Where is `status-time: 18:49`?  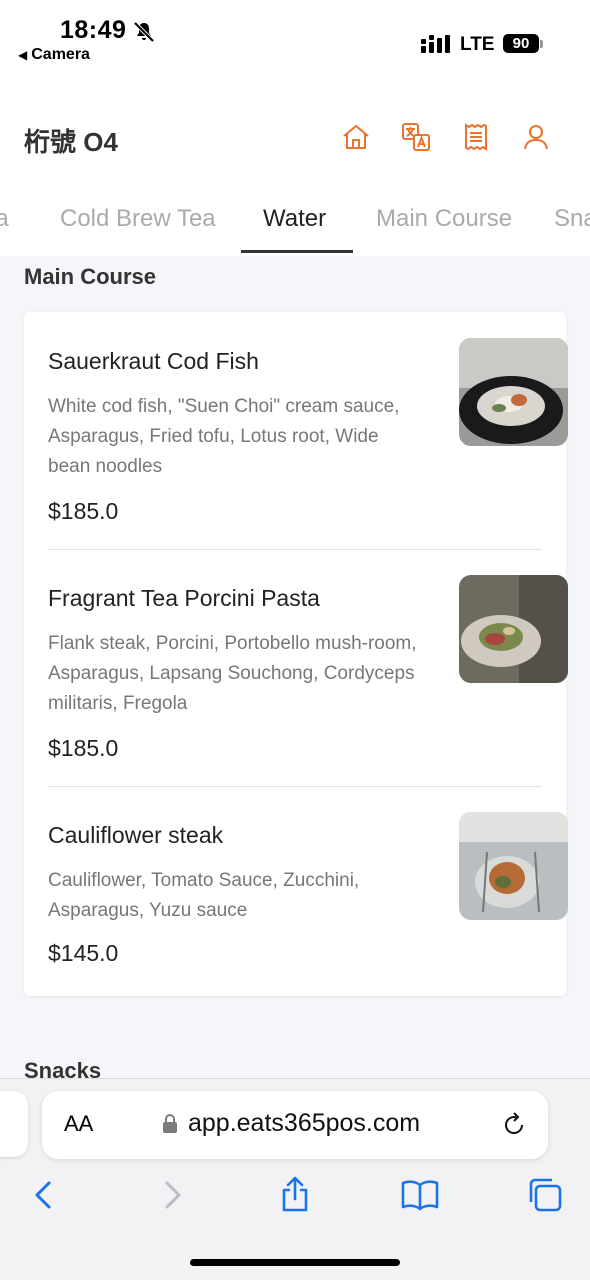 status-time: 18:49 is located at coordinates (93, 30).